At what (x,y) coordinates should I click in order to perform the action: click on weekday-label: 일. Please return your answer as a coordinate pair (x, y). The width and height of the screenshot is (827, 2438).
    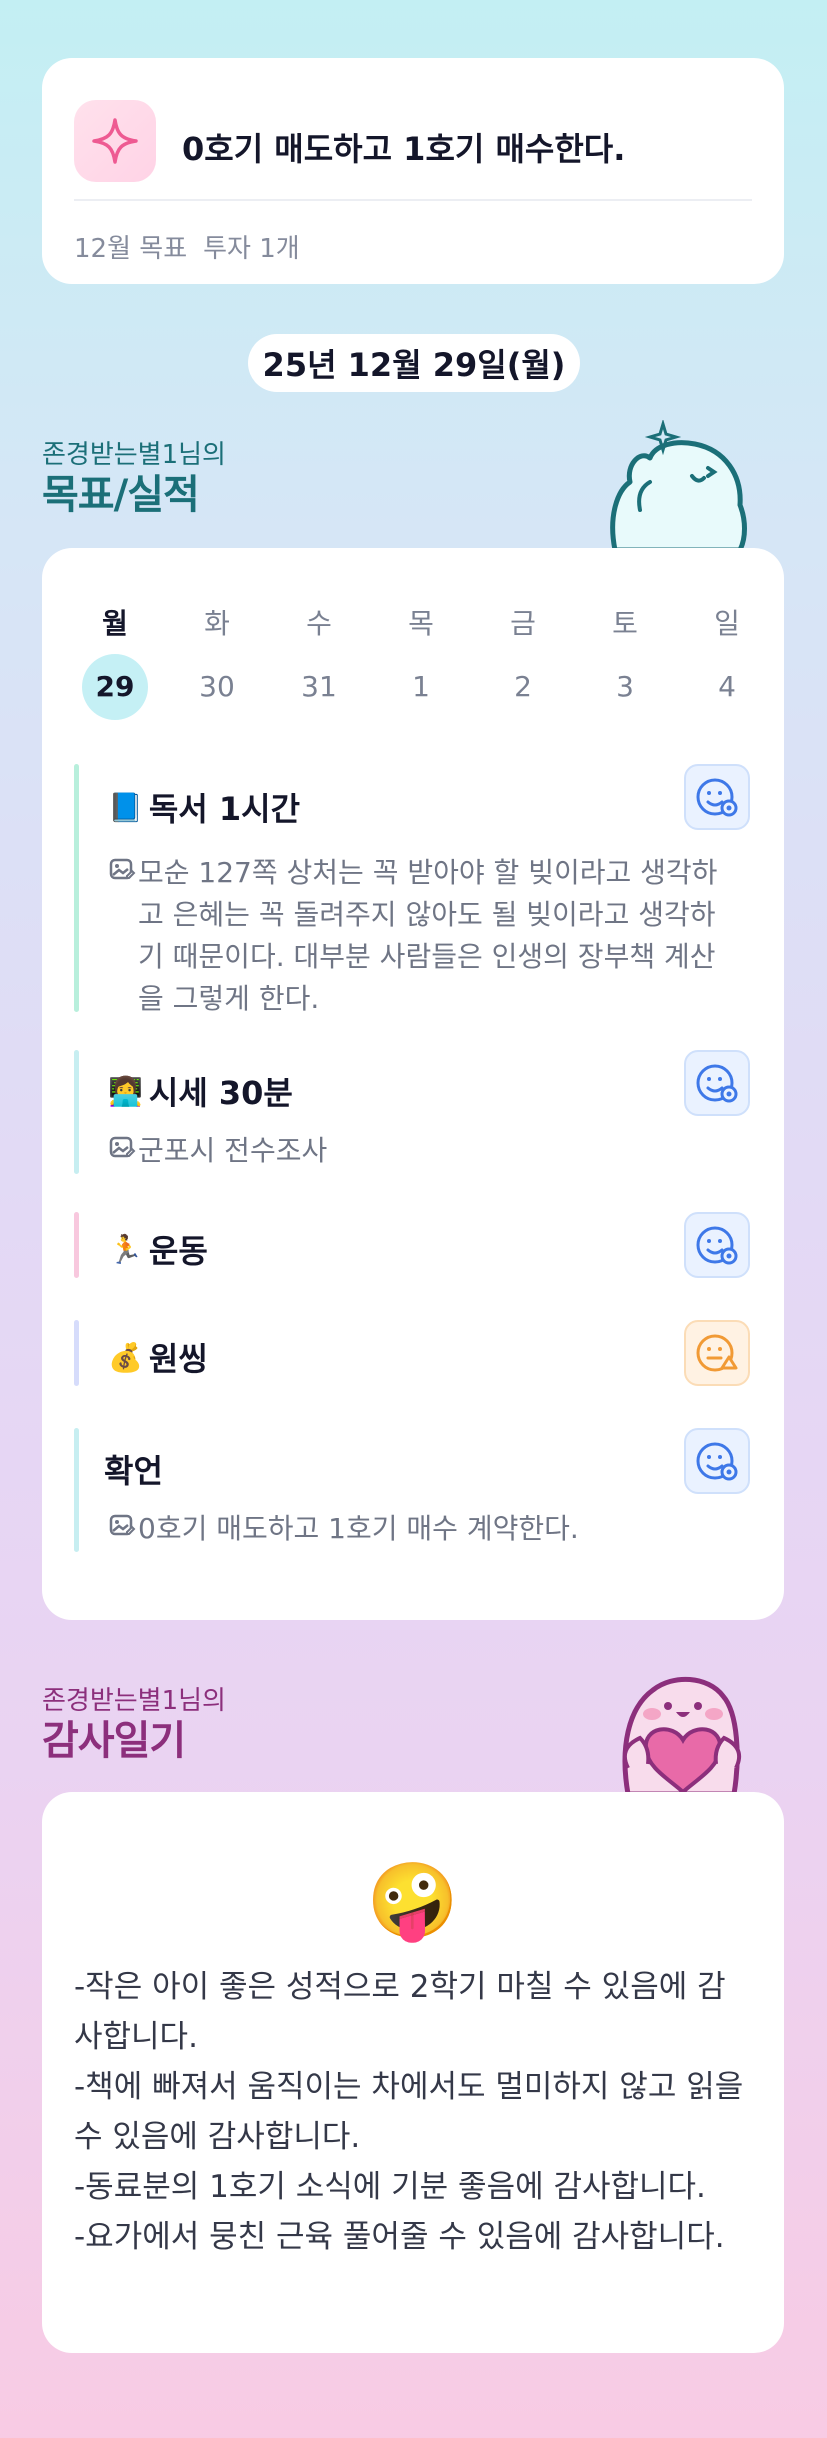
    Looking at the image, I should click on (727, 623).